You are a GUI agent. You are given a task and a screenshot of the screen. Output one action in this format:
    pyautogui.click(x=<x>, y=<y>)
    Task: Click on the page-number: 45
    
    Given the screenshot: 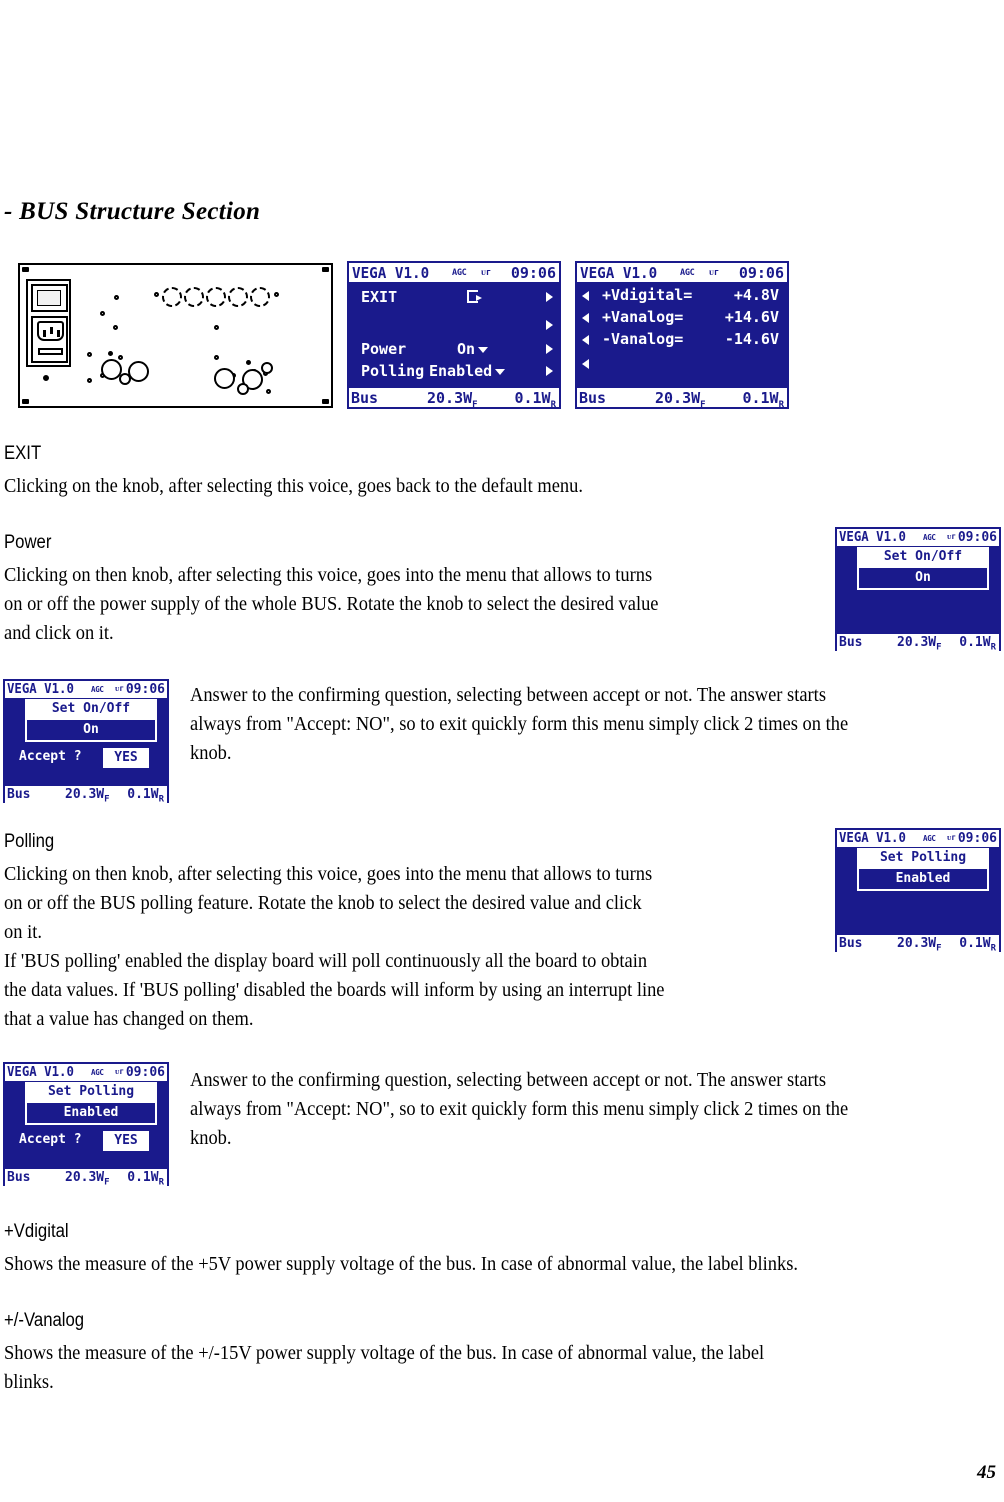 What is the action you would take?
    pyautogui.click(x=986, y=1472)
    